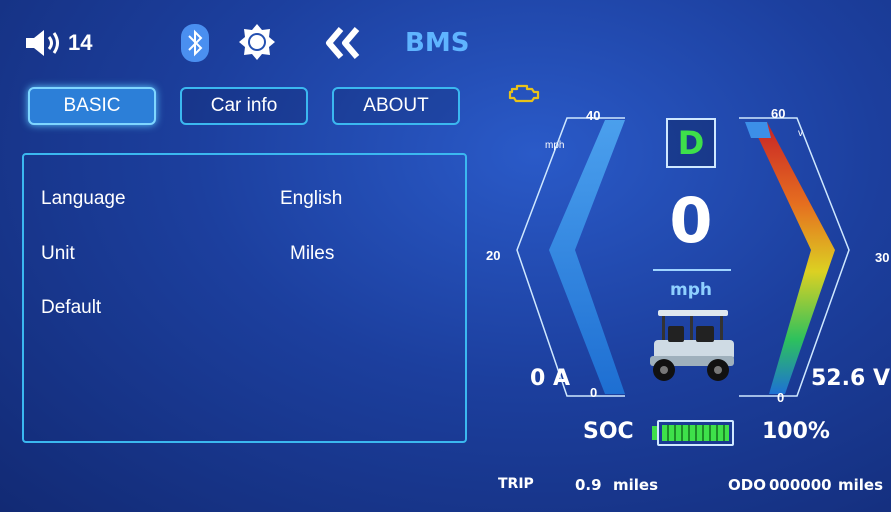  Describe the element at coordinates (608, 431) in the screenshot. I see `soc-label: SOC` at that location.